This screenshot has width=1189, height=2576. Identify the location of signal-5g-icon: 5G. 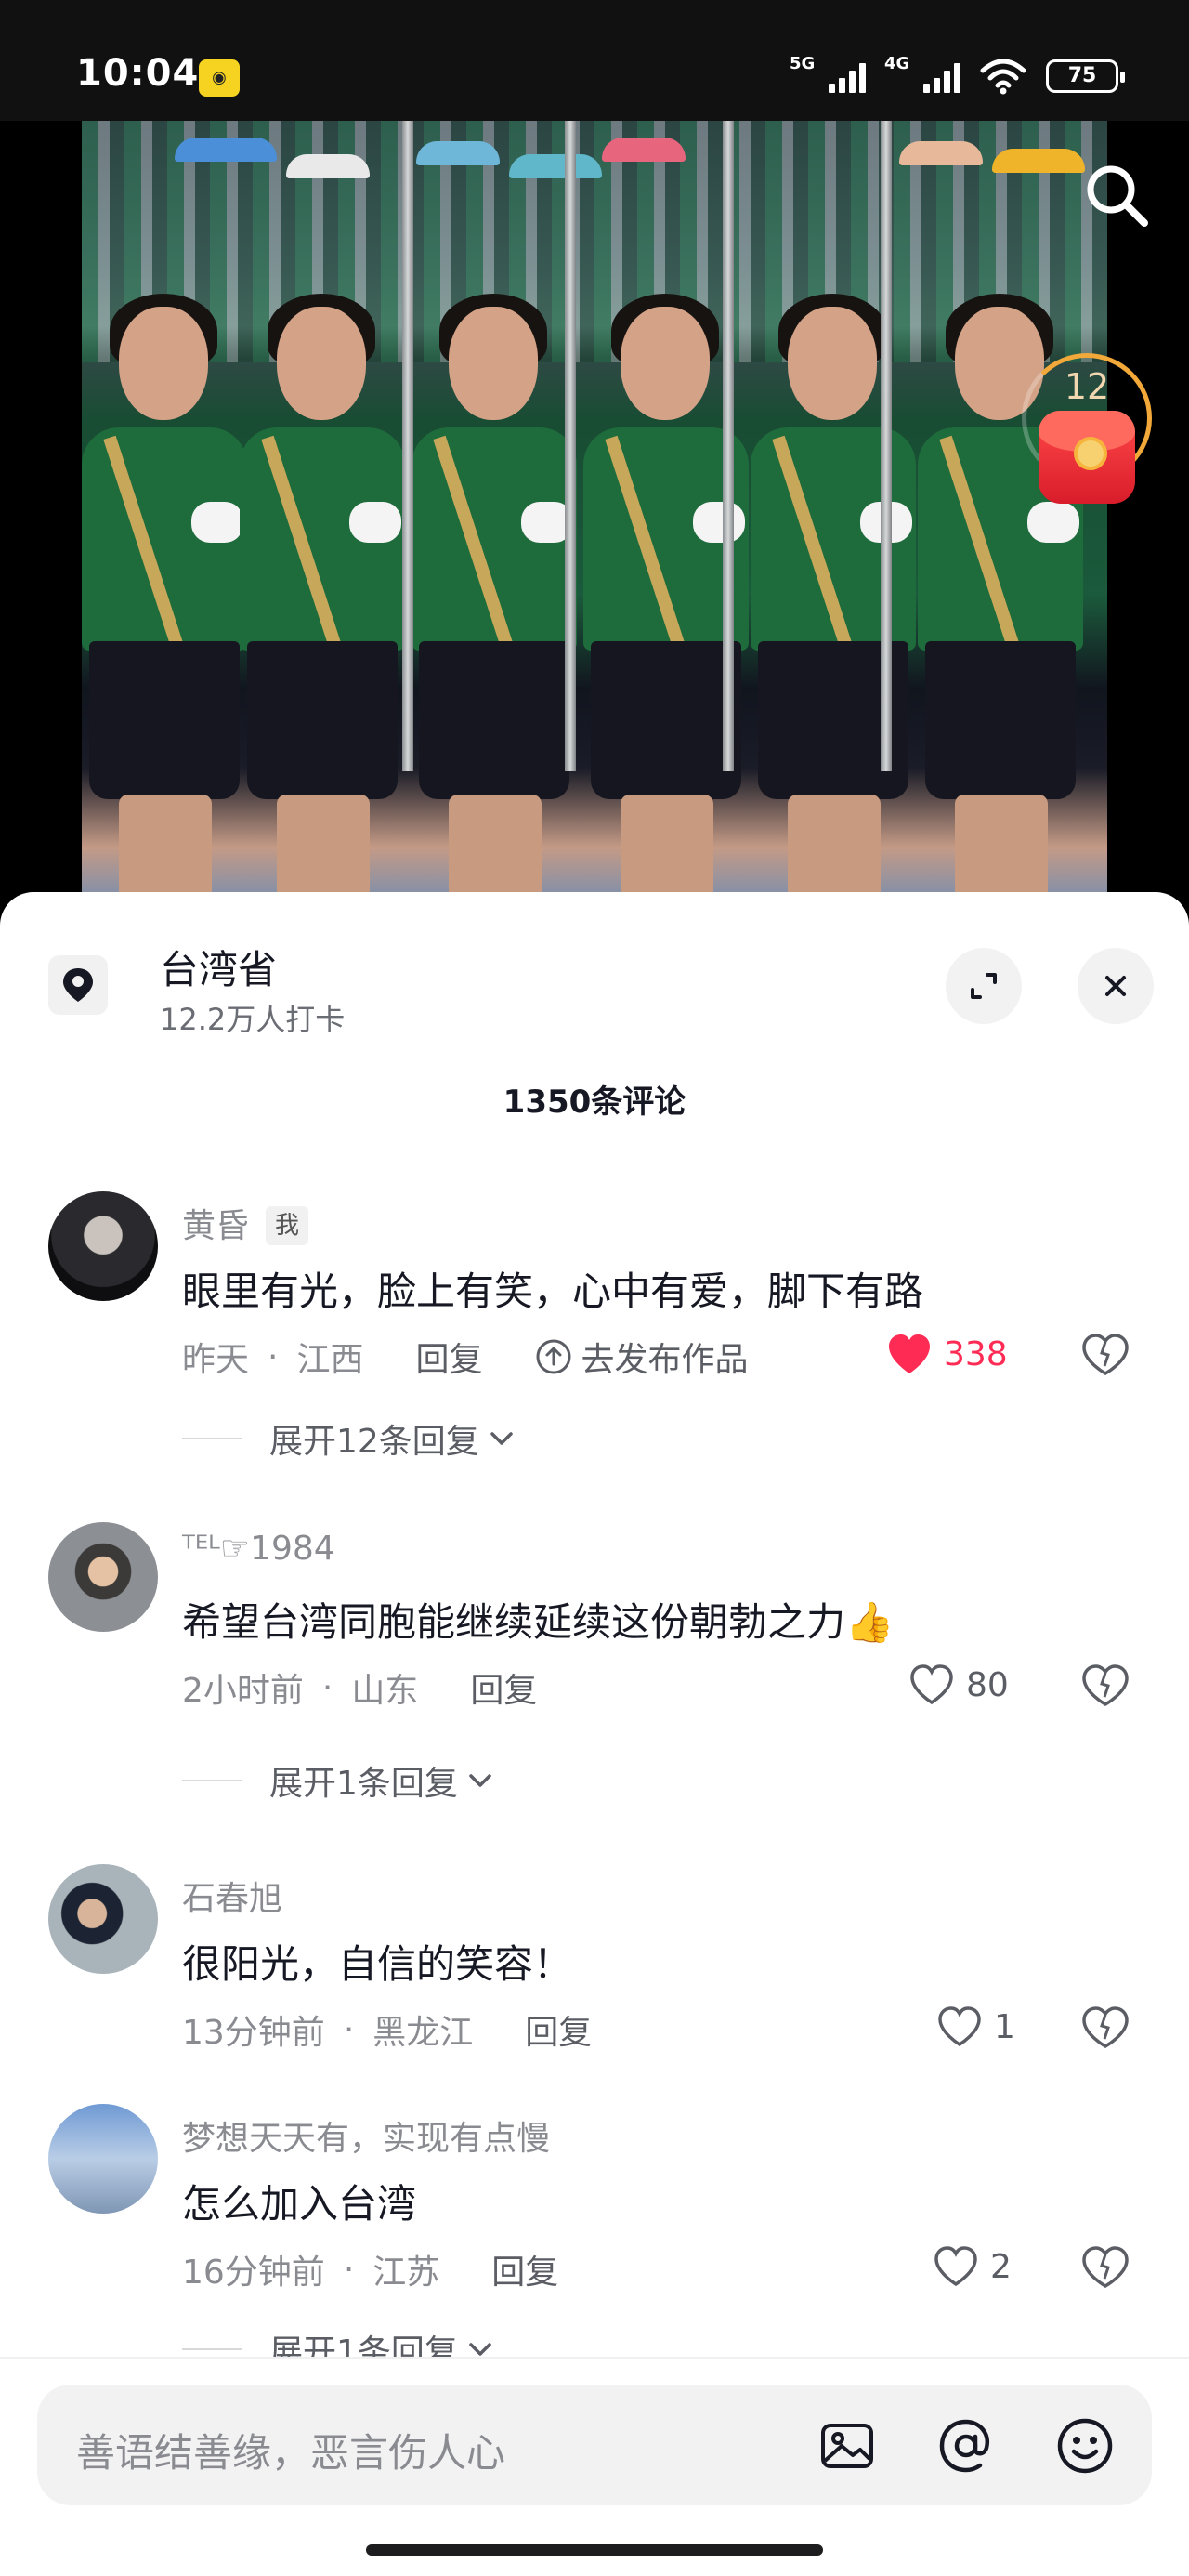
(828, 73).